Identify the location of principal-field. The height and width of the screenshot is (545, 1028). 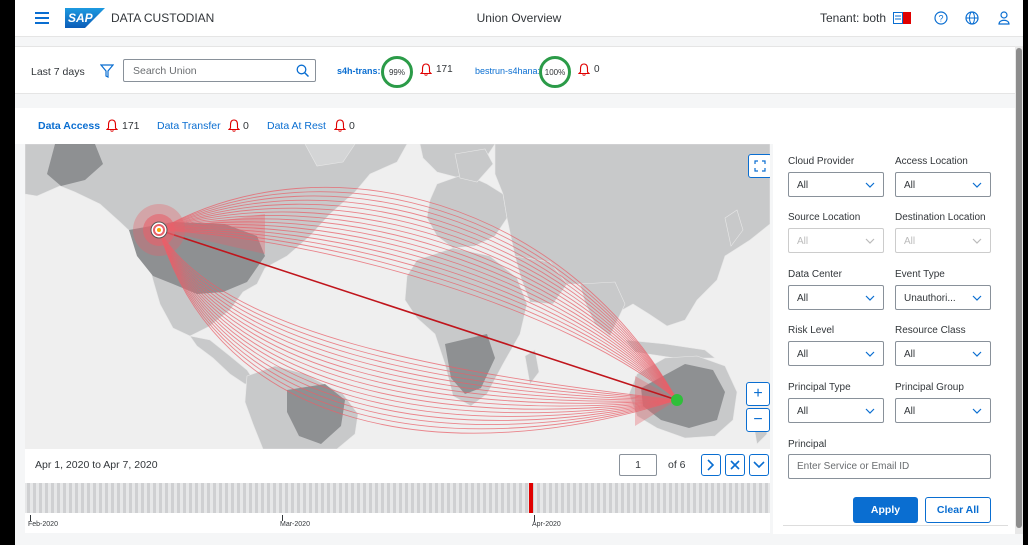
(889, 466).